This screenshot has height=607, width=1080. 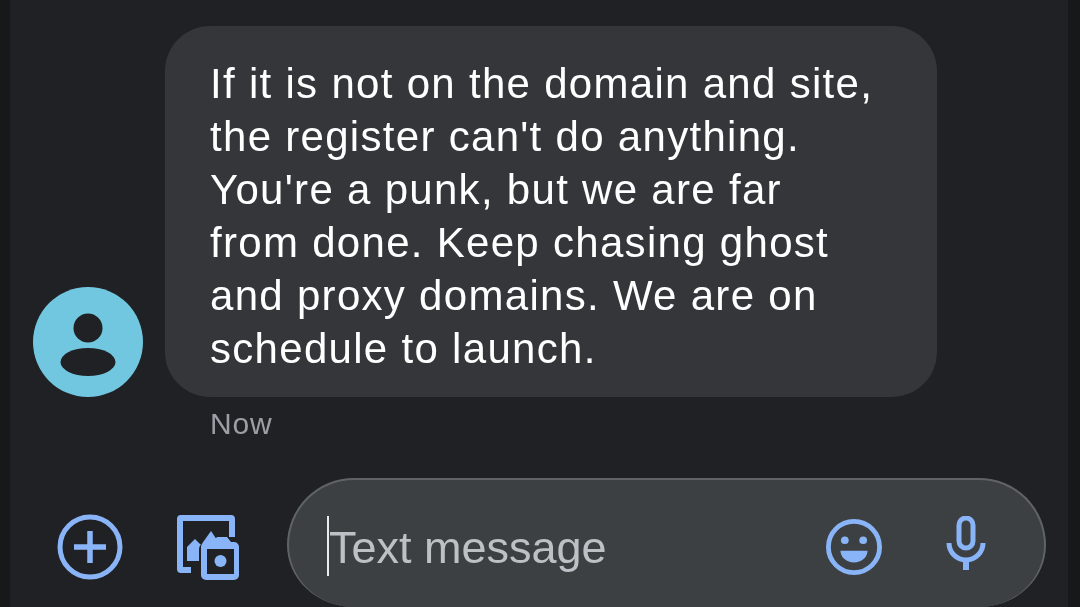 What do you see at coordinates (88, 342) in the screenshot?
I see `contact-avatar-icon` at bounding box center [88, 342].